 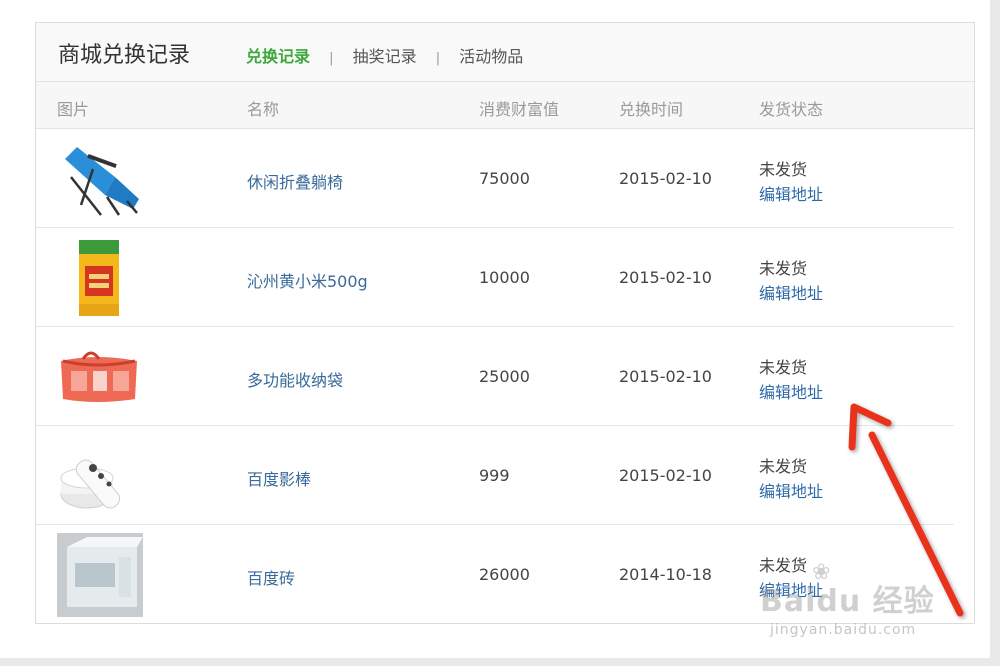 What do you see at coordinates (504, 178) in the screenshot?
I see `wealth-cost: 75000` at bounding box center [504, 178].